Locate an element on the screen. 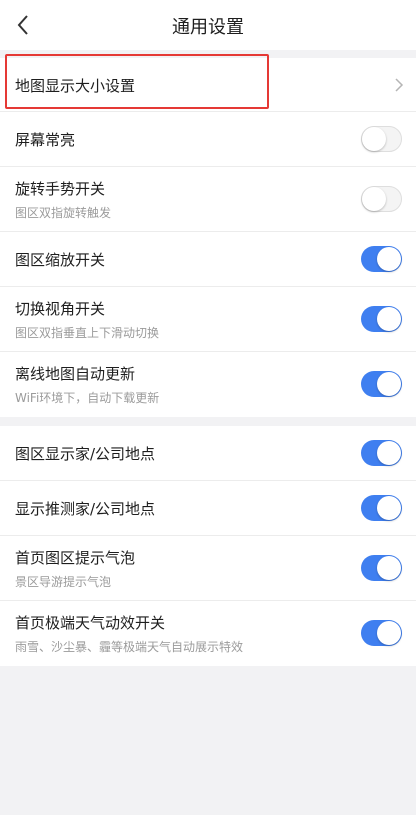 The height and width of the screenshot is (815, 416). setting-description: 图区双指垂直上下滑动切换 is located at coordinates (87, 333).